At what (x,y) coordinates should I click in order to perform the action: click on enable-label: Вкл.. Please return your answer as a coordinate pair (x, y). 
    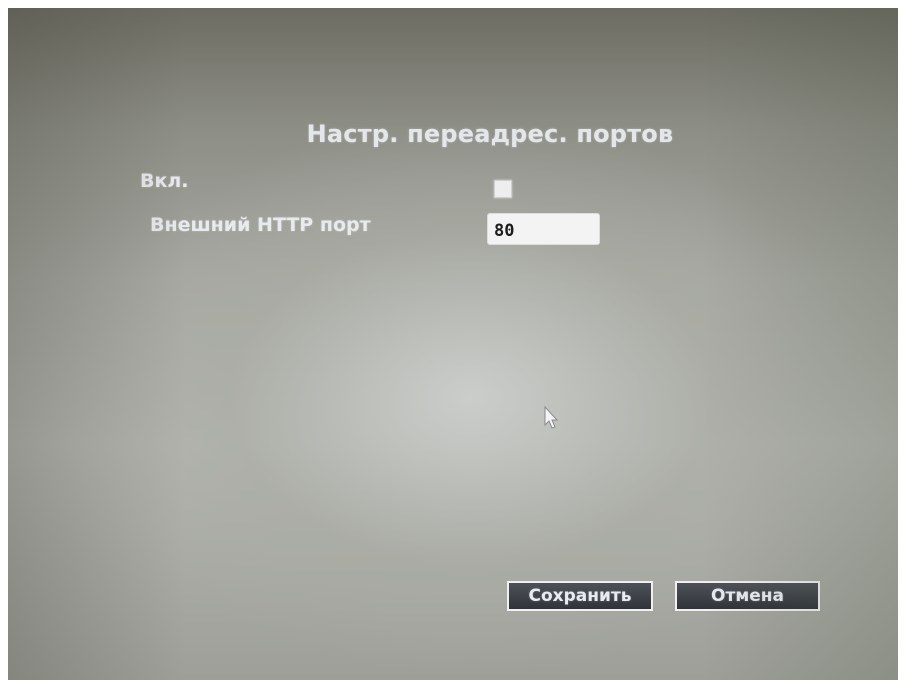
    Looking at the image, I should click on (164, 181).